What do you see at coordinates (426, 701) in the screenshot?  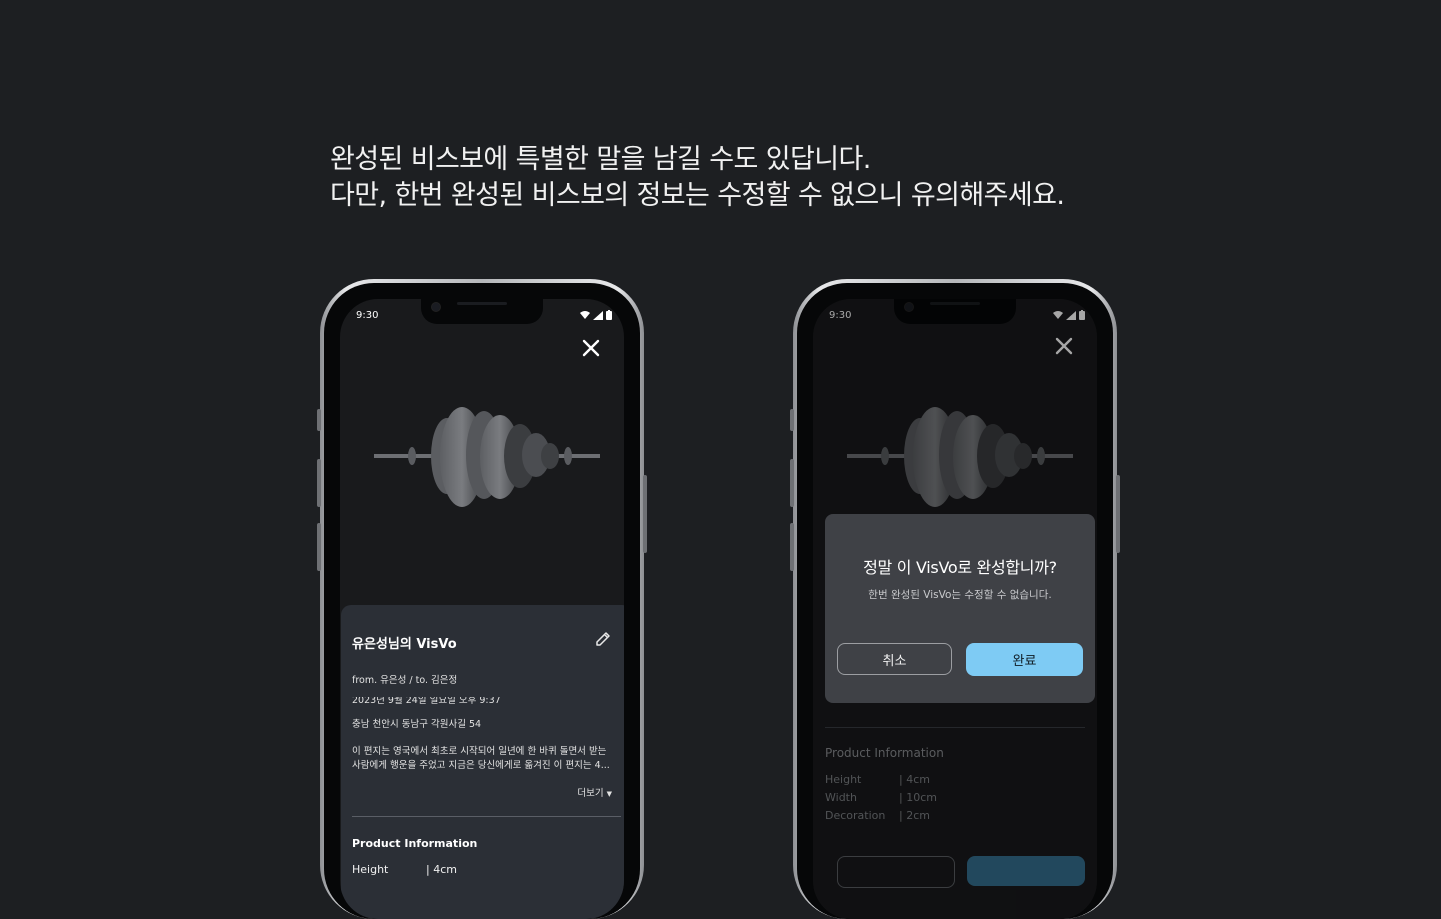 I see `datetime: 2023년 9월 24일 일요일 오후 9:37` at bounding box center [426, 701].